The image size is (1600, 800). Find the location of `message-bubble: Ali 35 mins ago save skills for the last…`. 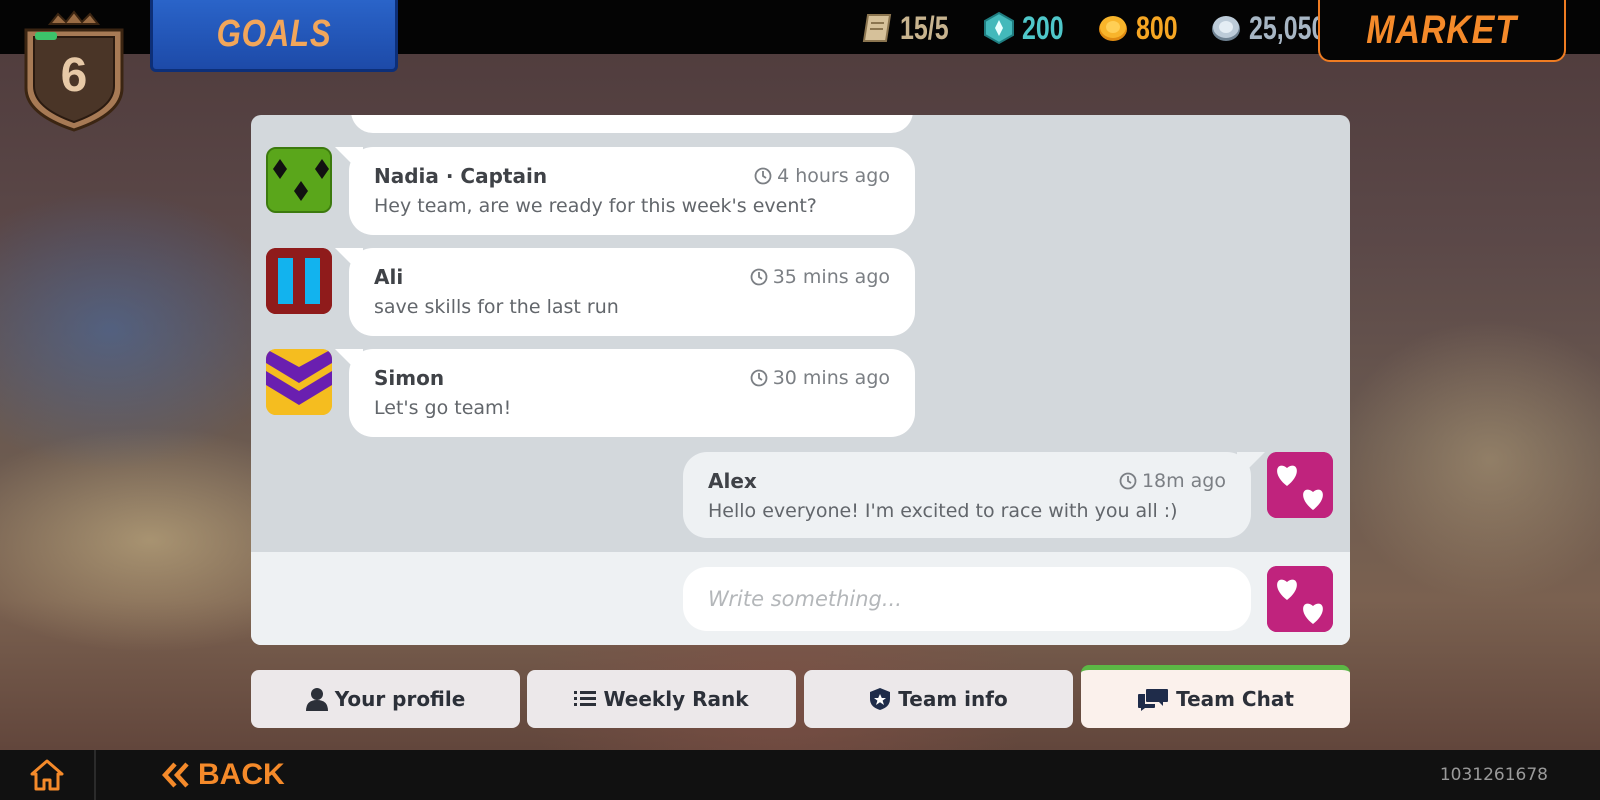

message-bubble: Ali 35 mins ago save skills for the last… is located at coordinates (625, 292).